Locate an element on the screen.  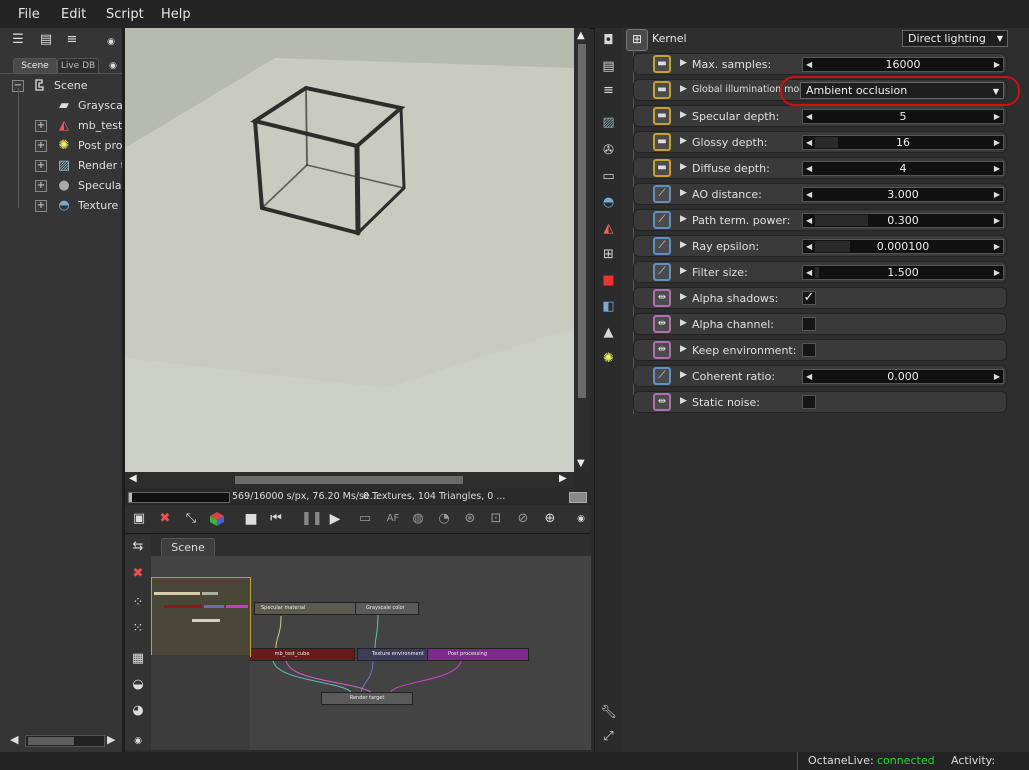
pause-render-button: ❚❚ is located at coordinates (312, 519).